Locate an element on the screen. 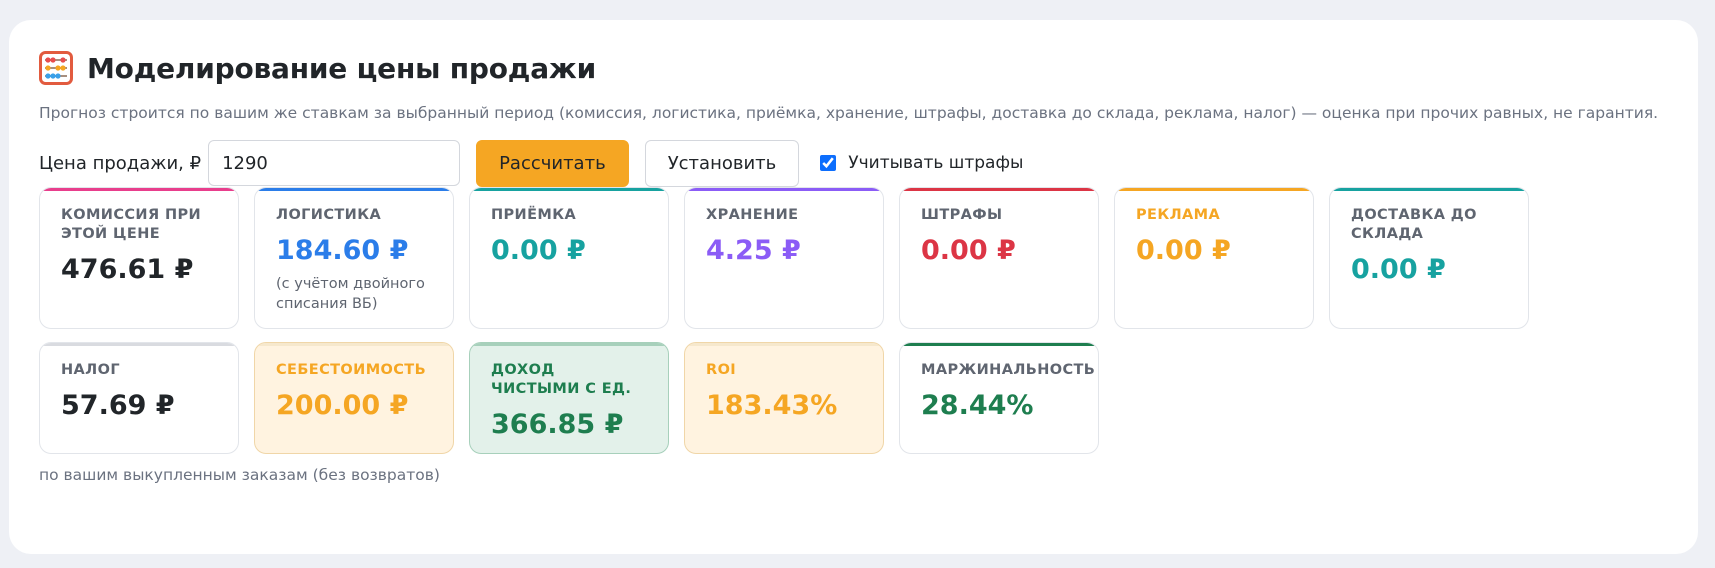 This screenshot has height=568, width=1715. tax-card: Налог 57.69 ₽ is located at coordinates (139, 398).